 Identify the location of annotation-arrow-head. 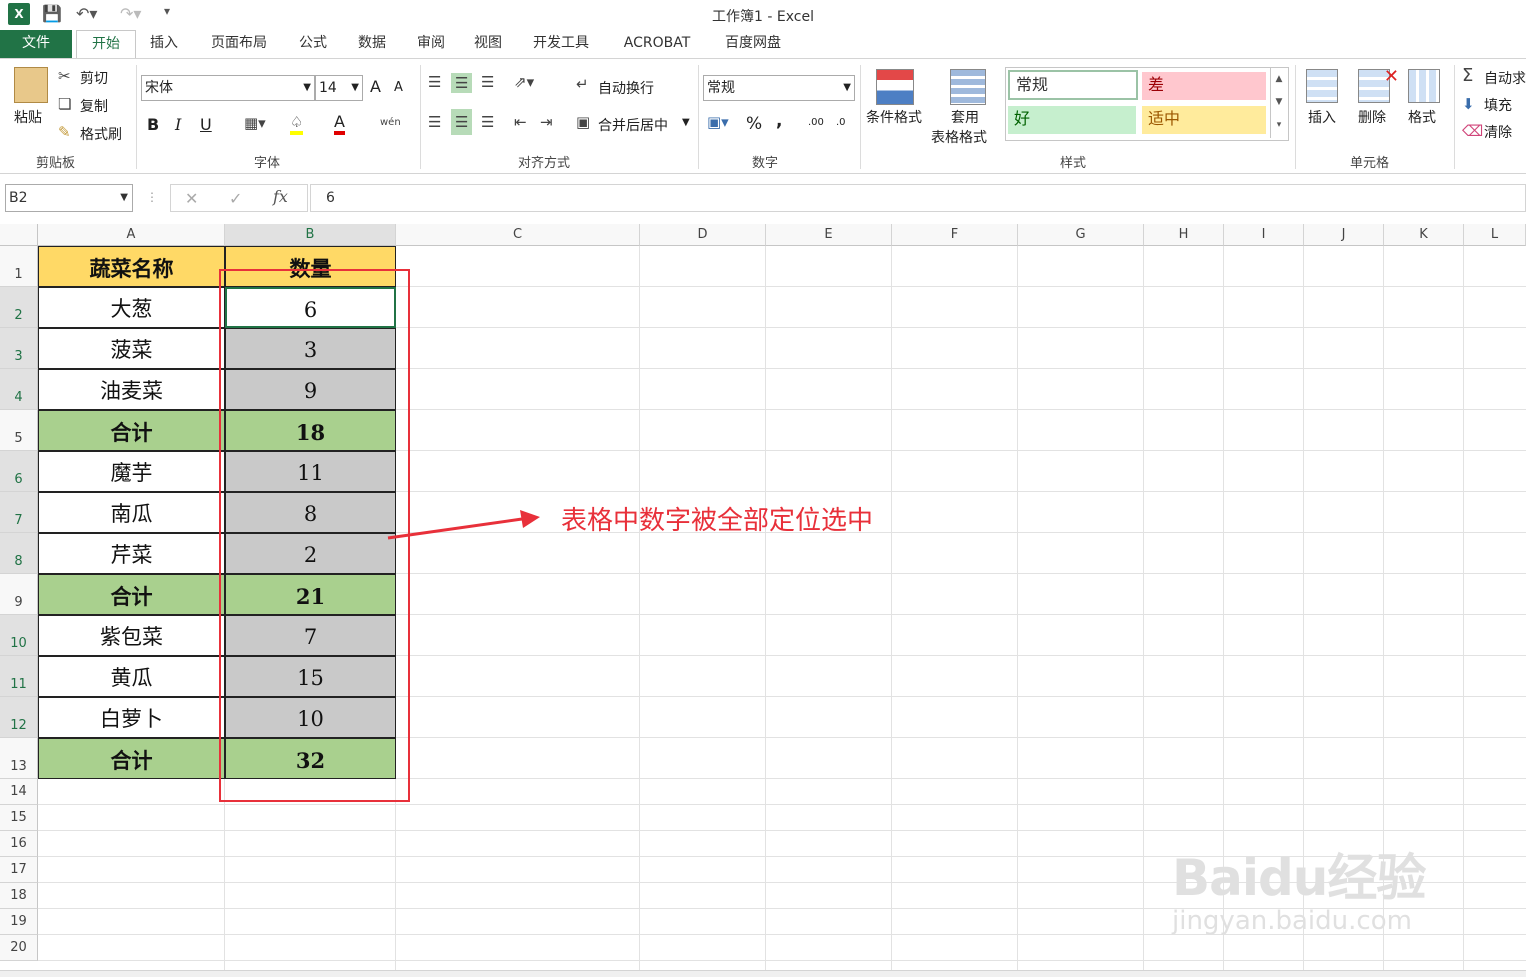
(530, 519).